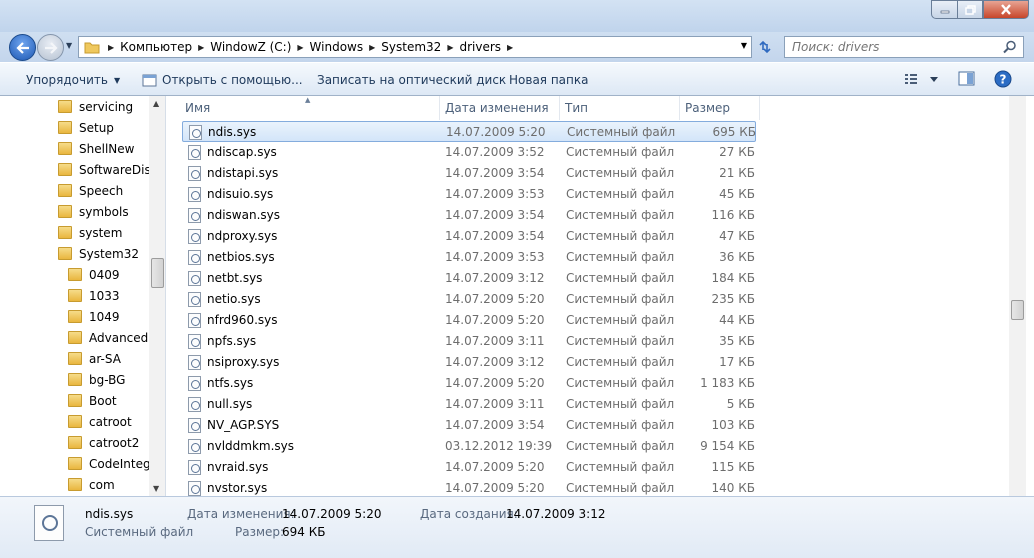 This screenshot has width=1034, height=558. I want to click on tree-item: ShellNew, so click(96, 148).